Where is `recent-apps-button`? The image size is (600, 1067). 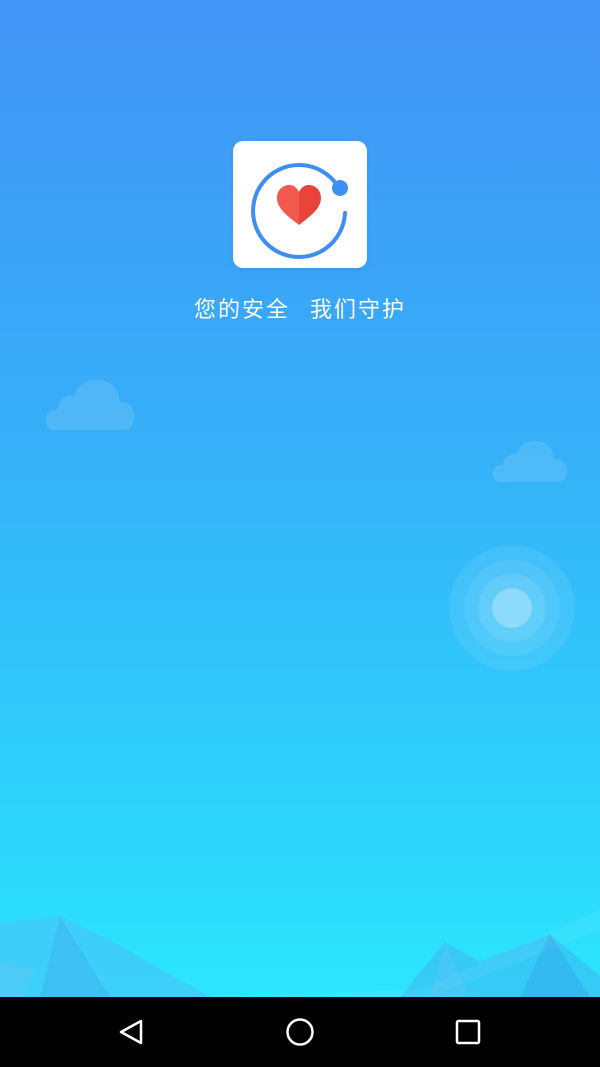 recent-apps-button is located at coordinates (468, 1032).